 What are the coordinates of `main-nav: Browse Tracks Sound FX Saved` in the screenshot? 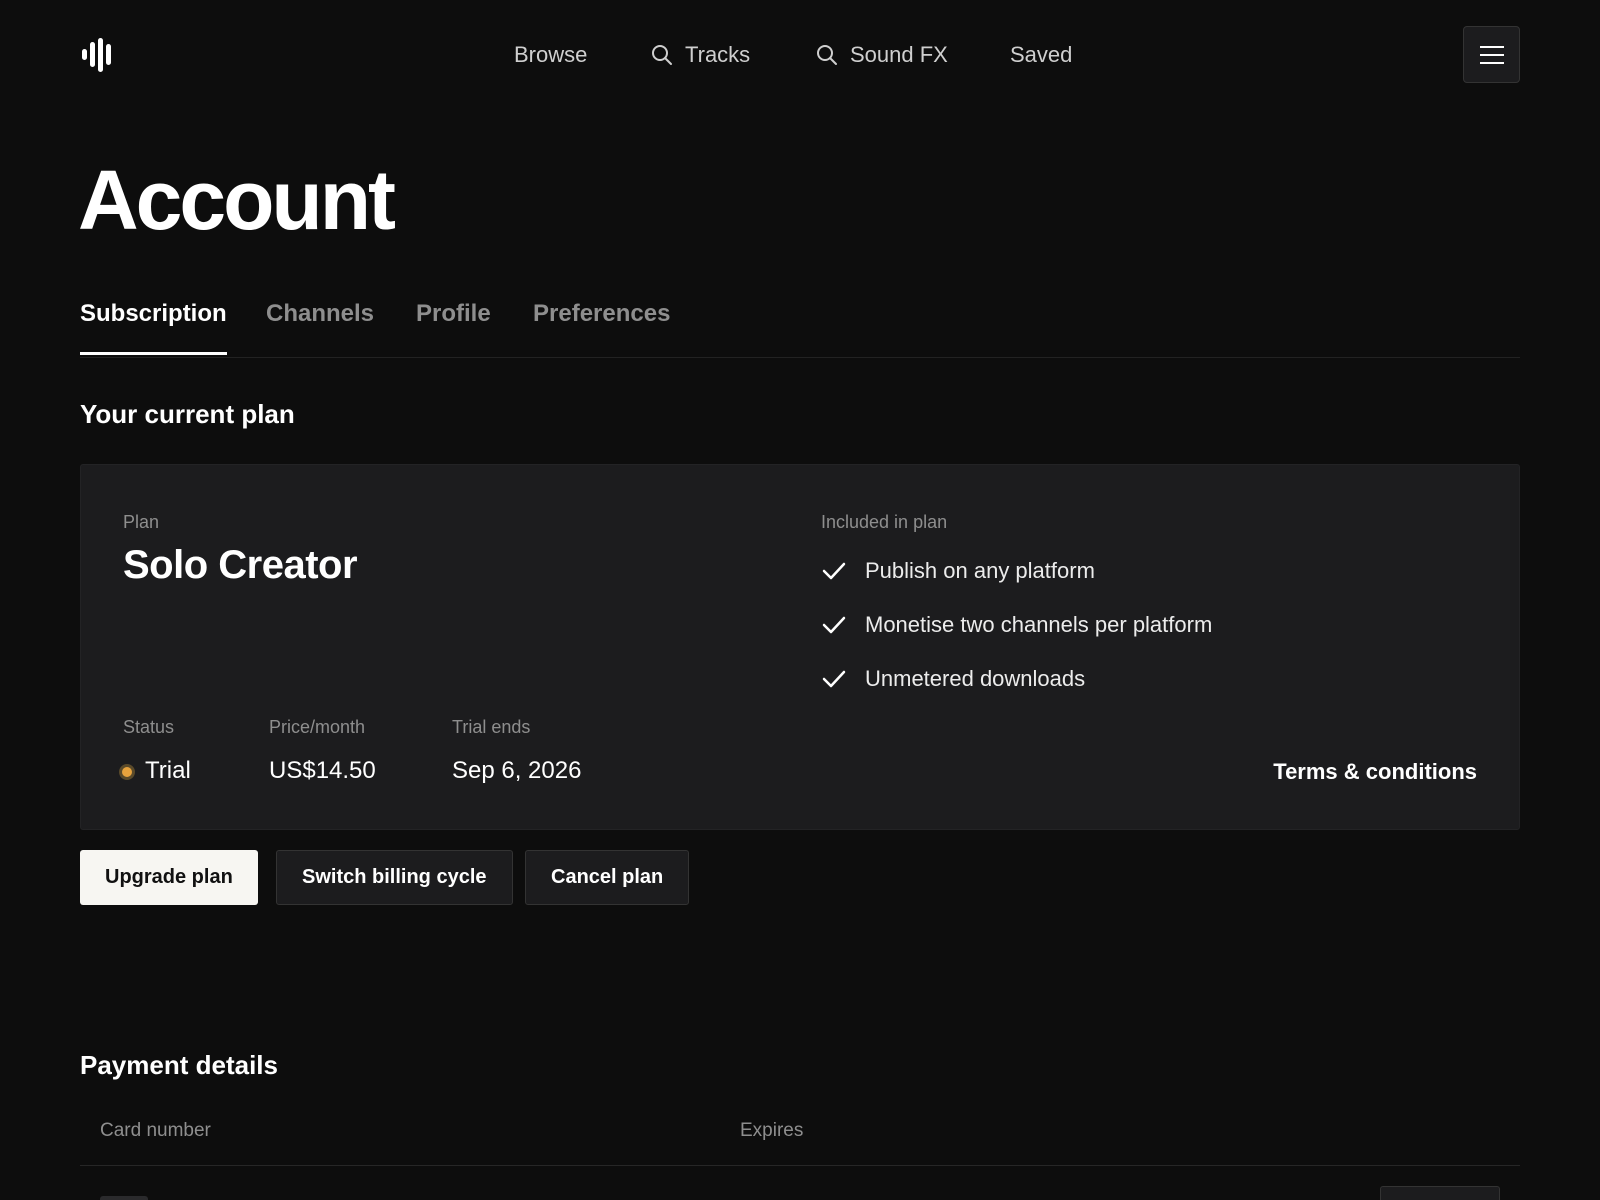 It's located at (800, 55).